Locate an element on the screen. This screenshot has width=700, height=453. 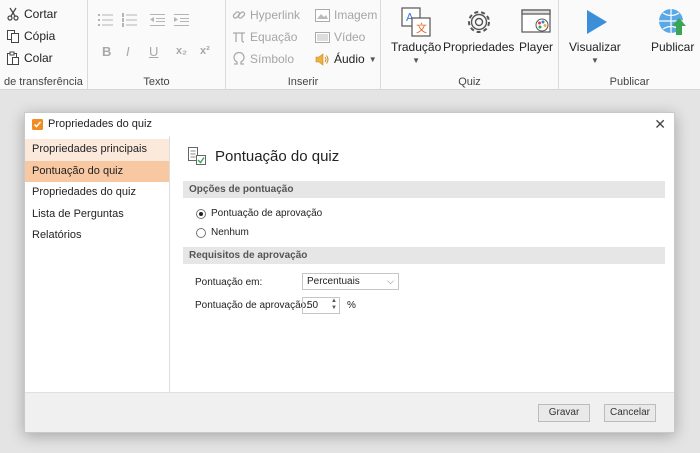
player-button: Player is located at coordinates (536, 30).